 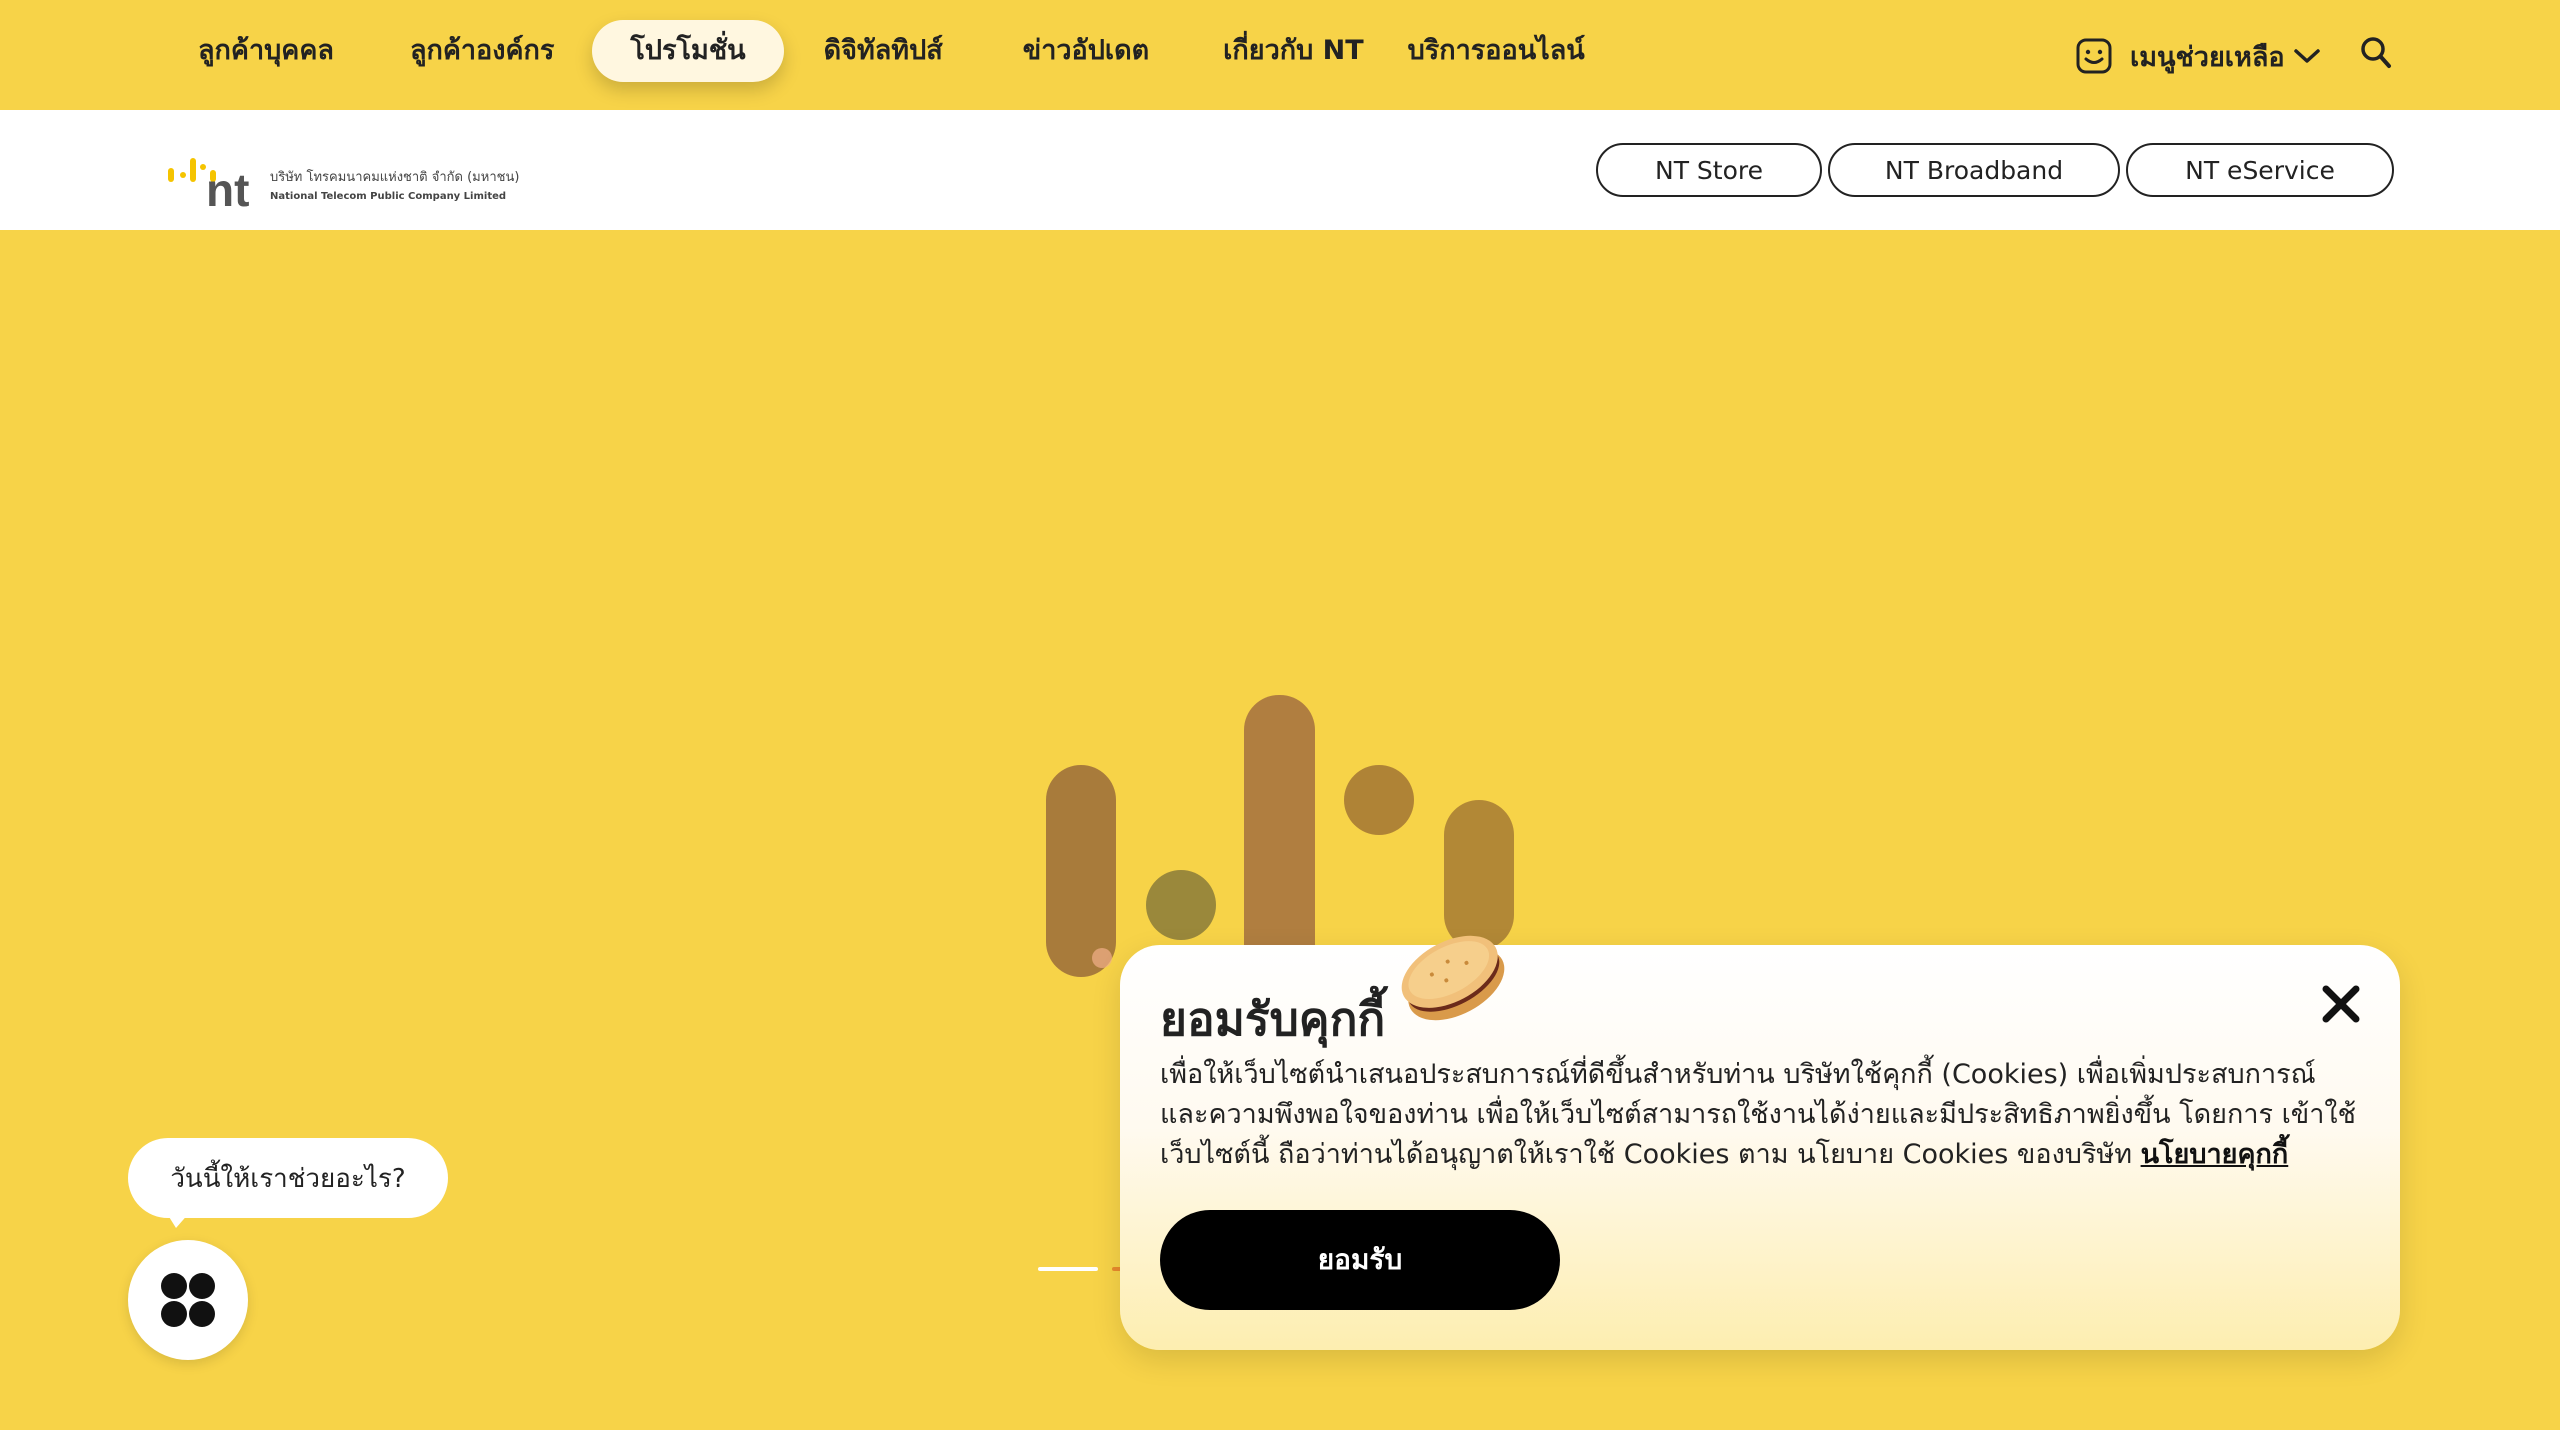 I want to click on nt-logo-mark: nt, so click(x=208, y=184).